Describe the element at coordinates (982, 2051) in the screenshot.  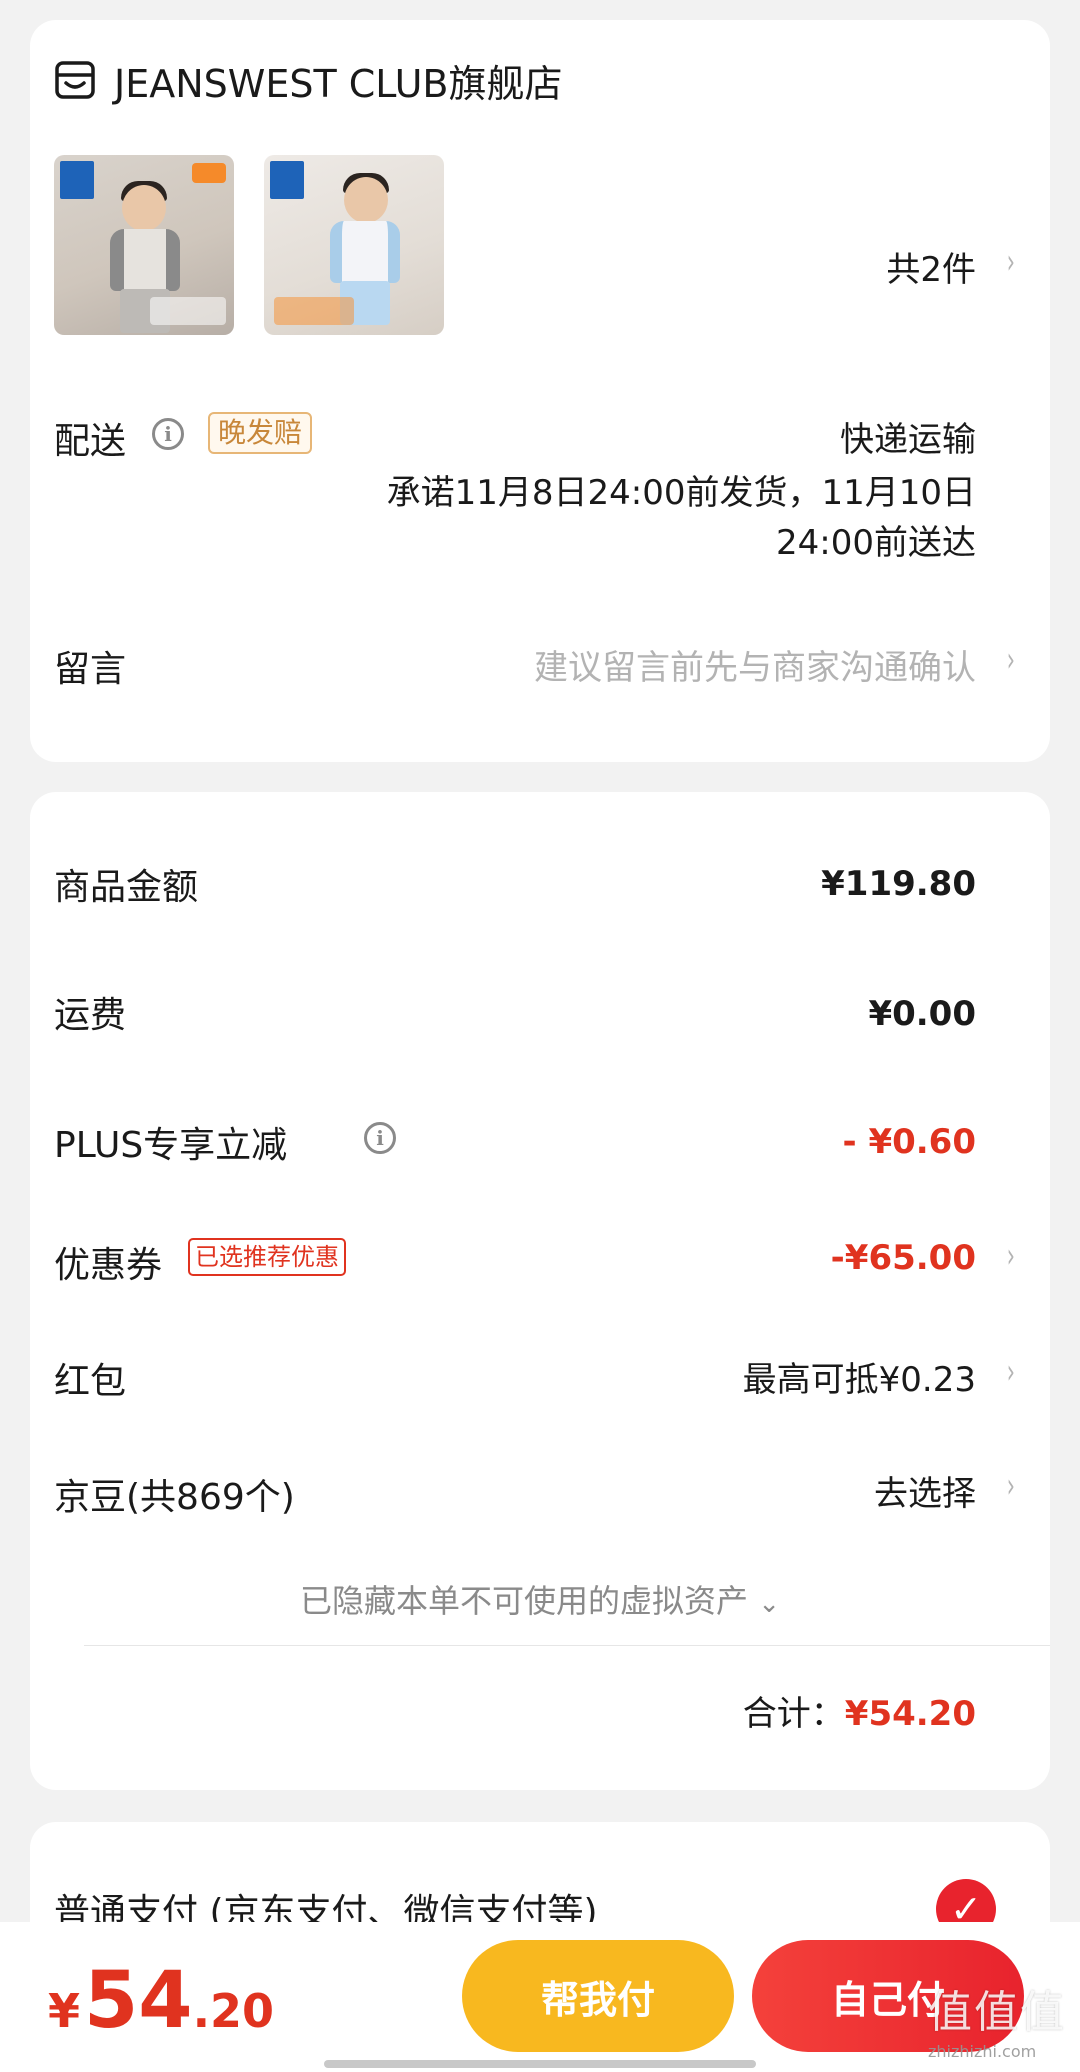
I see `watermark-url: zhizhizhi.com` at that location.